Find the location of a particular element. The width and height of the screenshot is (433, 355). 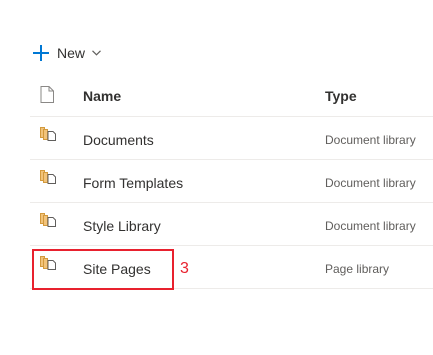

new-button-label: New is located at coordinates (71, 53).